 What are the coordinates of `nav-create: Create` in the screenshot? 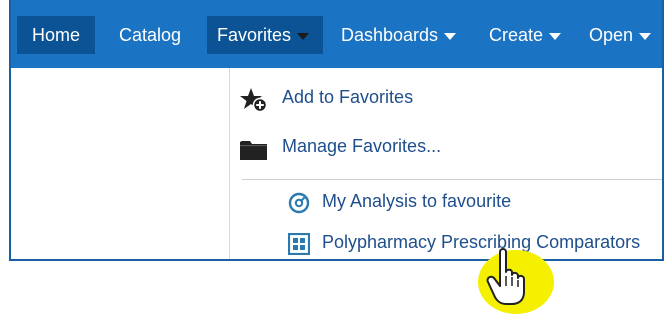 It's located at (525, 35).